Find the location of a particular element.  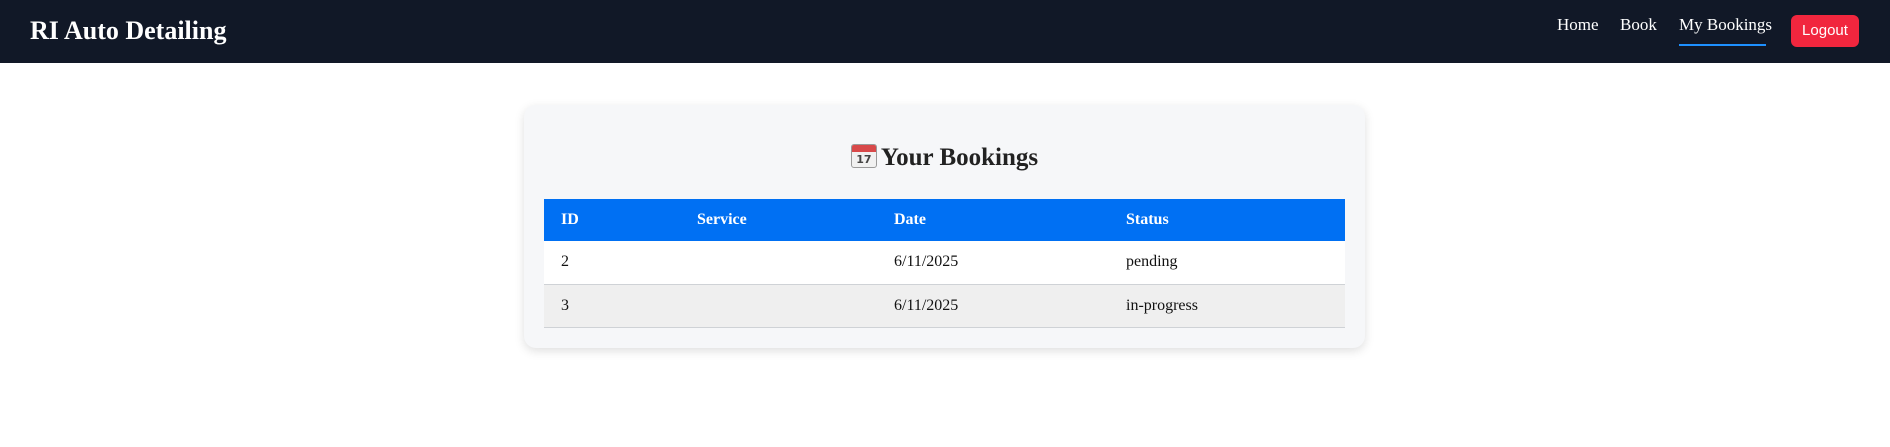

column-header-service: Service is located at coordinates (778, 220).